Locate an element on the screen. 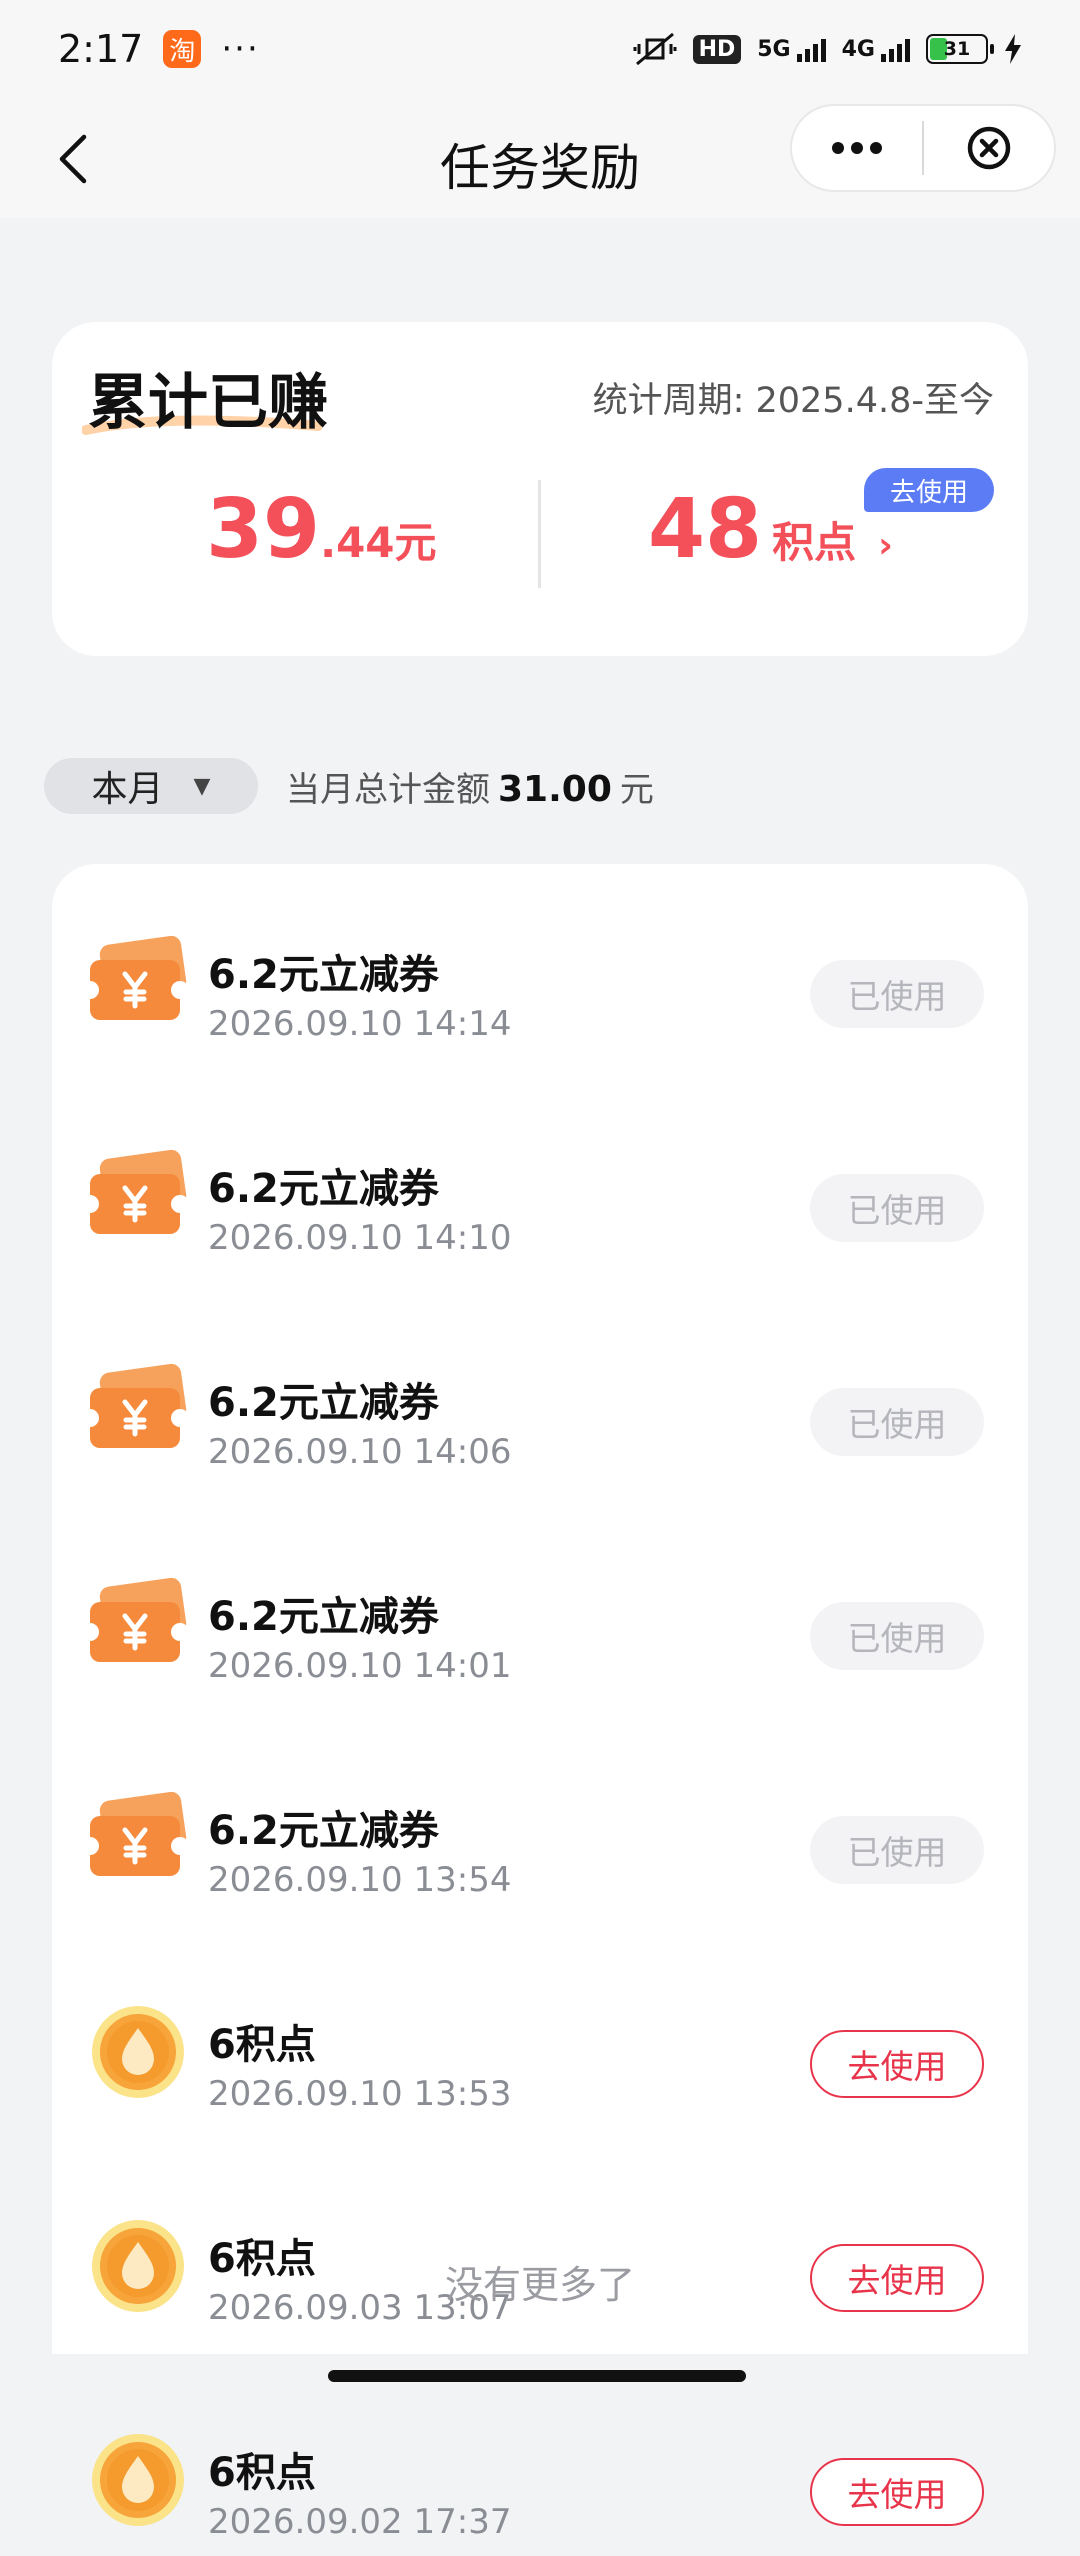 The image size is (1080, 2556). points-unit: 积点 is located at coordinates (814, 542).